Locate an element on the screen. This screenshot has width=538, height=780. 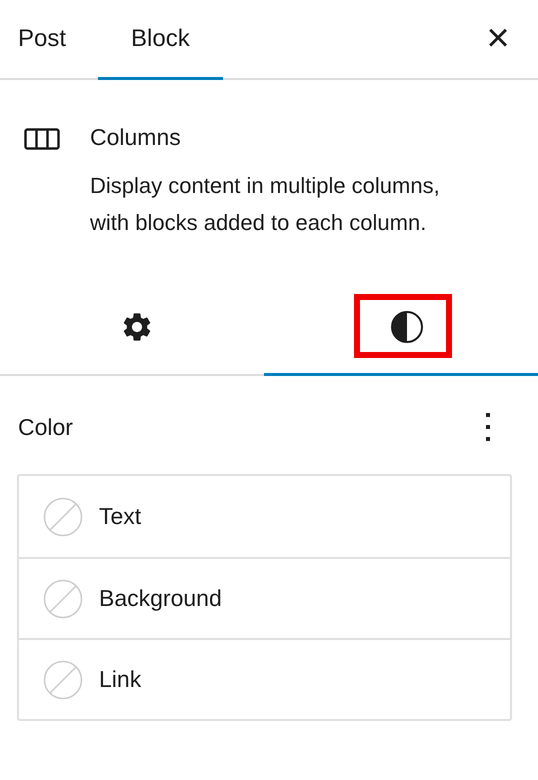
more-options-icon is located at coordinates (488, 427).